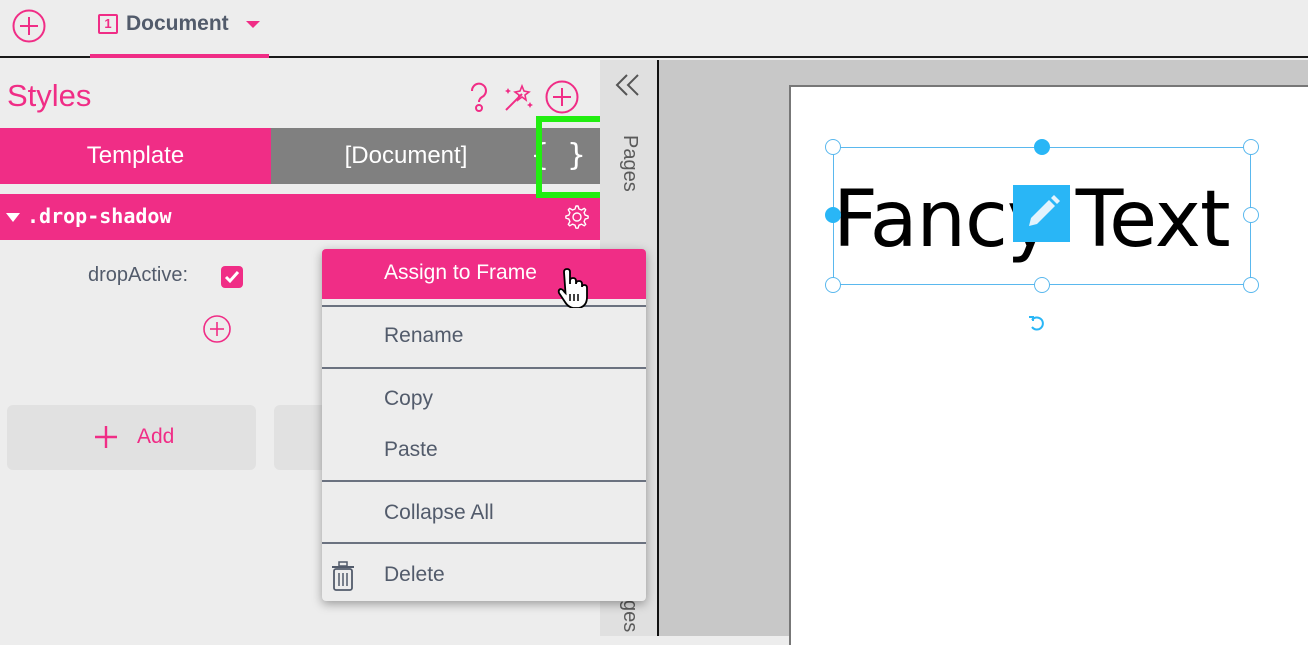  I want to click on resize-handle-bottom, so click(1042, 285).